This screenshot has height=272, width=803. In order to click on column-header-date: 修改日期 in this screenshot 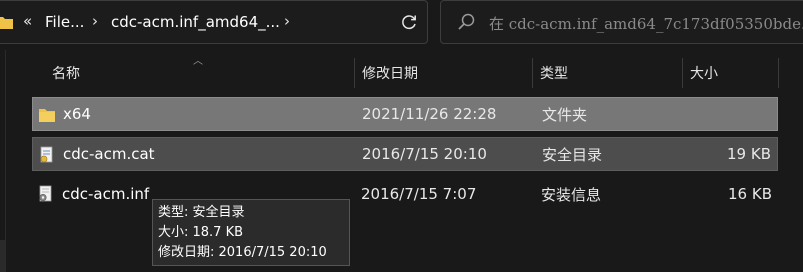, I will do `click(443, 73)`.